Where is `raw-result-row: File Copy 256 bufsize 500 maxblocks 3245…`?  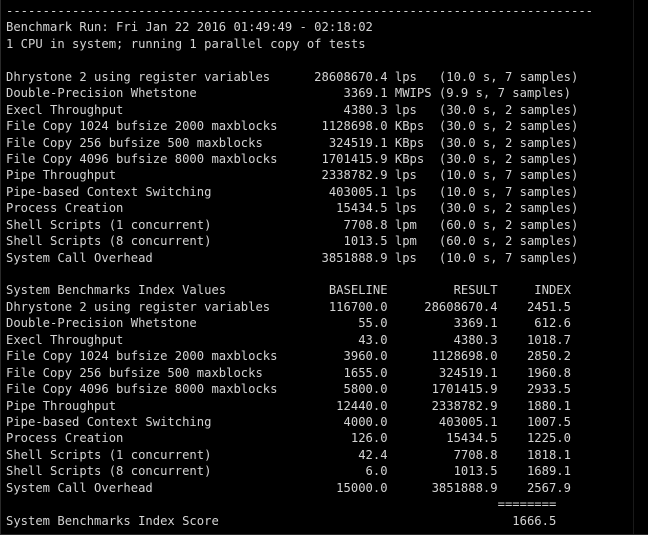
raw-result-row: File Copy 256 bufsize 500 maxblocks 3245… is located at coordinates (292, 142).